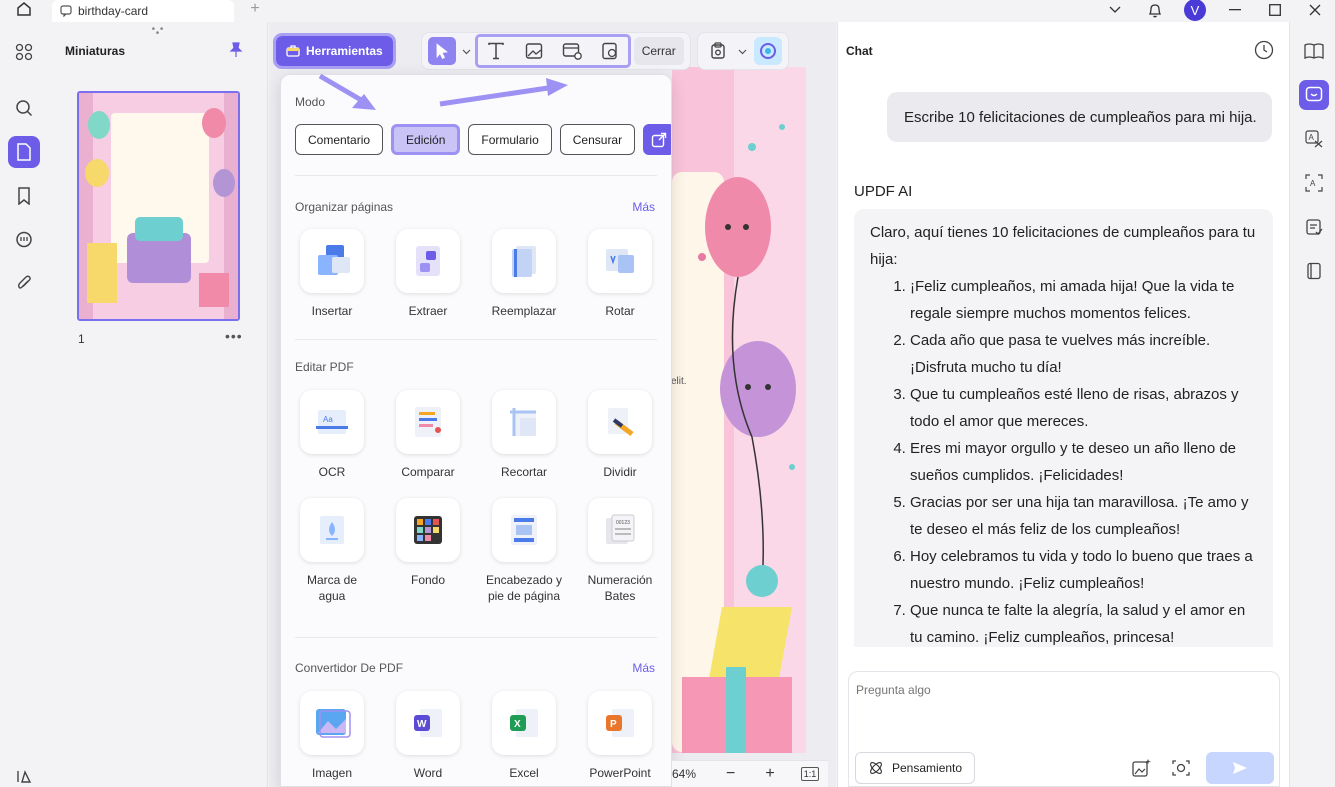  What do you see at coordinates (1314, 51) in the screenshot?
I see `reader-book-icon` at bounding box center [1314, 51].